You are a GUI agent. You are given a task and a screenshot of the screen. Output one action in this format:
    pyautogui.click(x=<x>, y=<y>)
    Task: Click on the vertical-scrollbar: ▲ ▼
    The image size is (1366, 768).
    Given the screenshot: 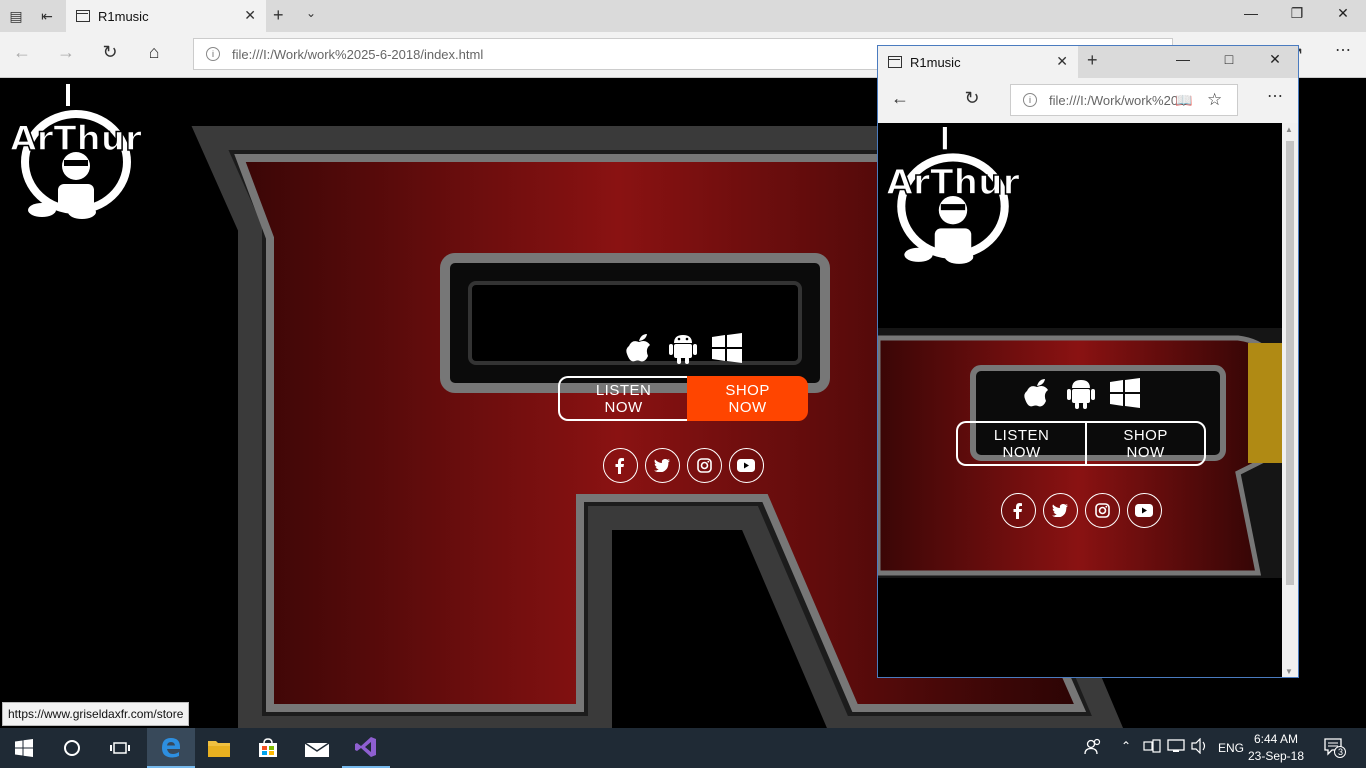 What is the action you would take?
    pyautogui.click(x=1290, y=400)
    